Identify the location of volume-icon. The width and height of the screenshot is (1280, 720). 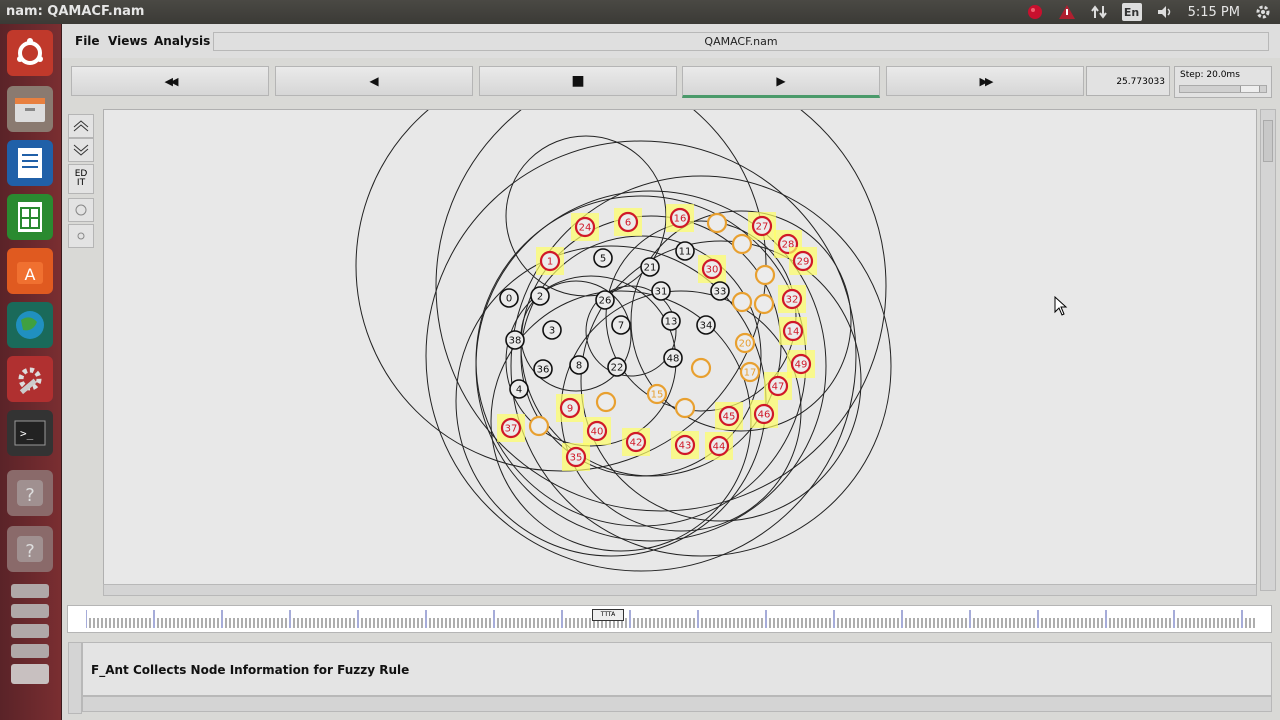
(1165, 12).